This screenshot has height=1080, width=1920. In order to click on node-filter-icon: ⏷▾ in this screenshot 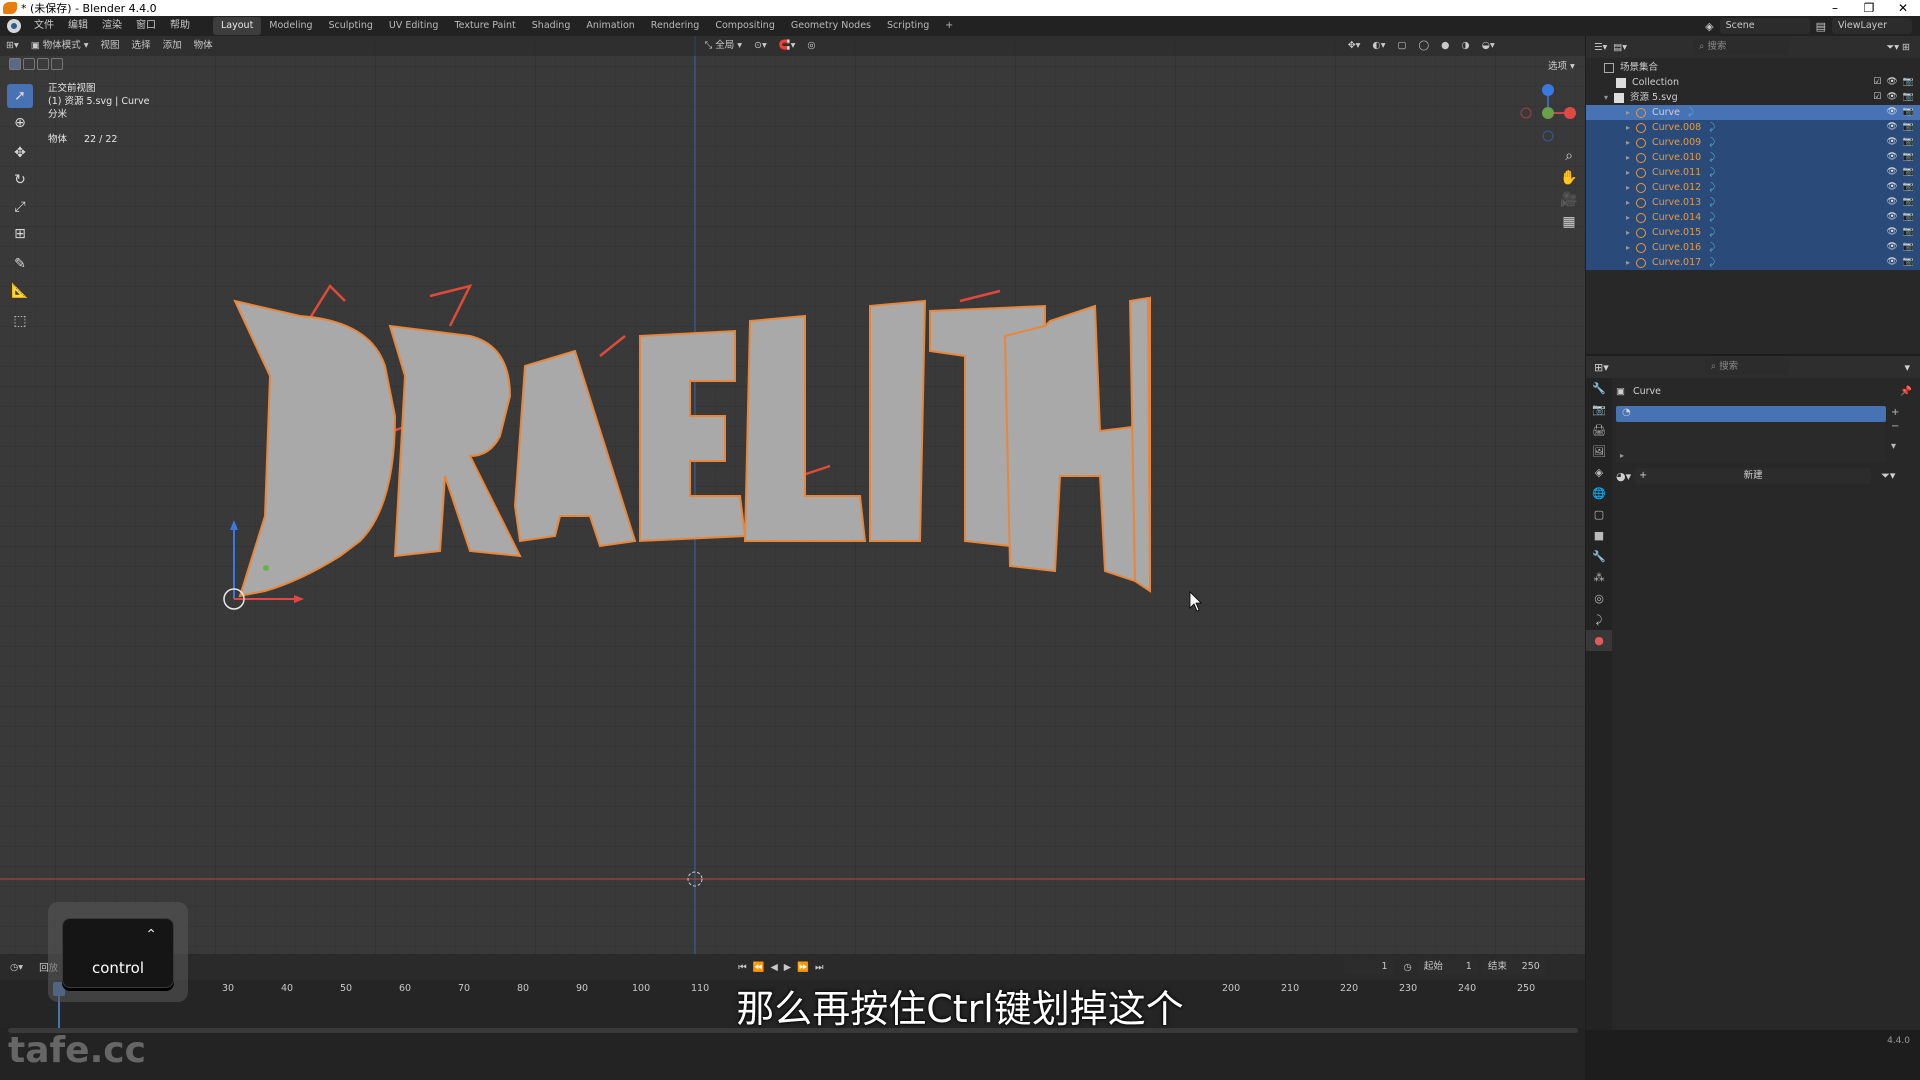, I will do `click(1888, 476)`.